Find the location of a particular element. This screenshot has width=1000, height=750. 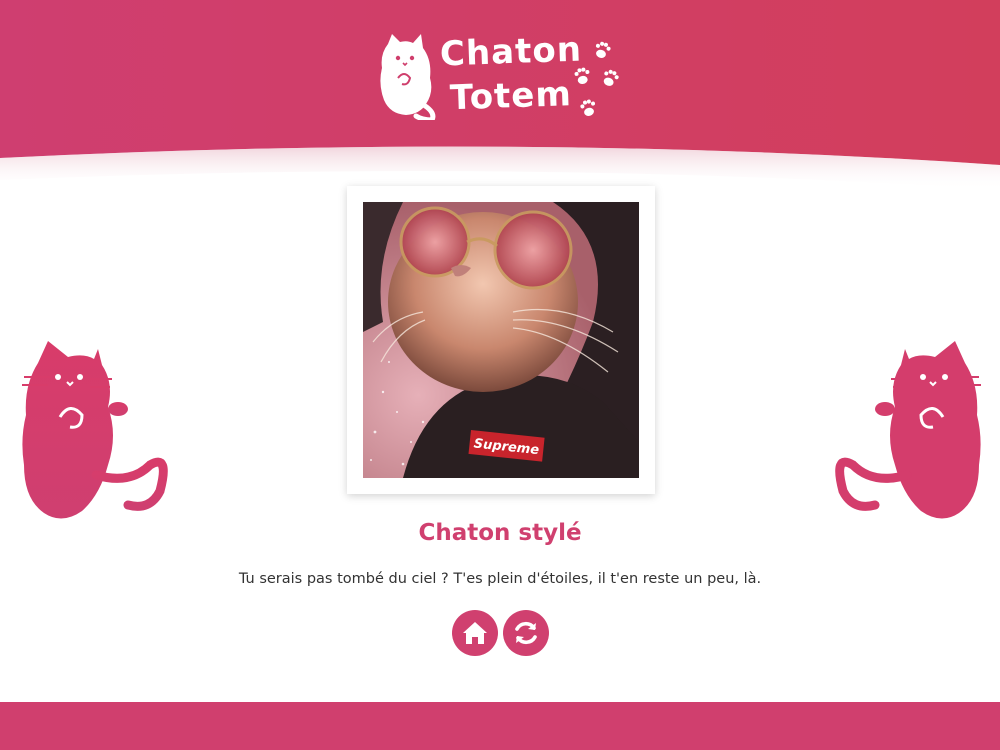

home-button is located at coordinates (475, 633).